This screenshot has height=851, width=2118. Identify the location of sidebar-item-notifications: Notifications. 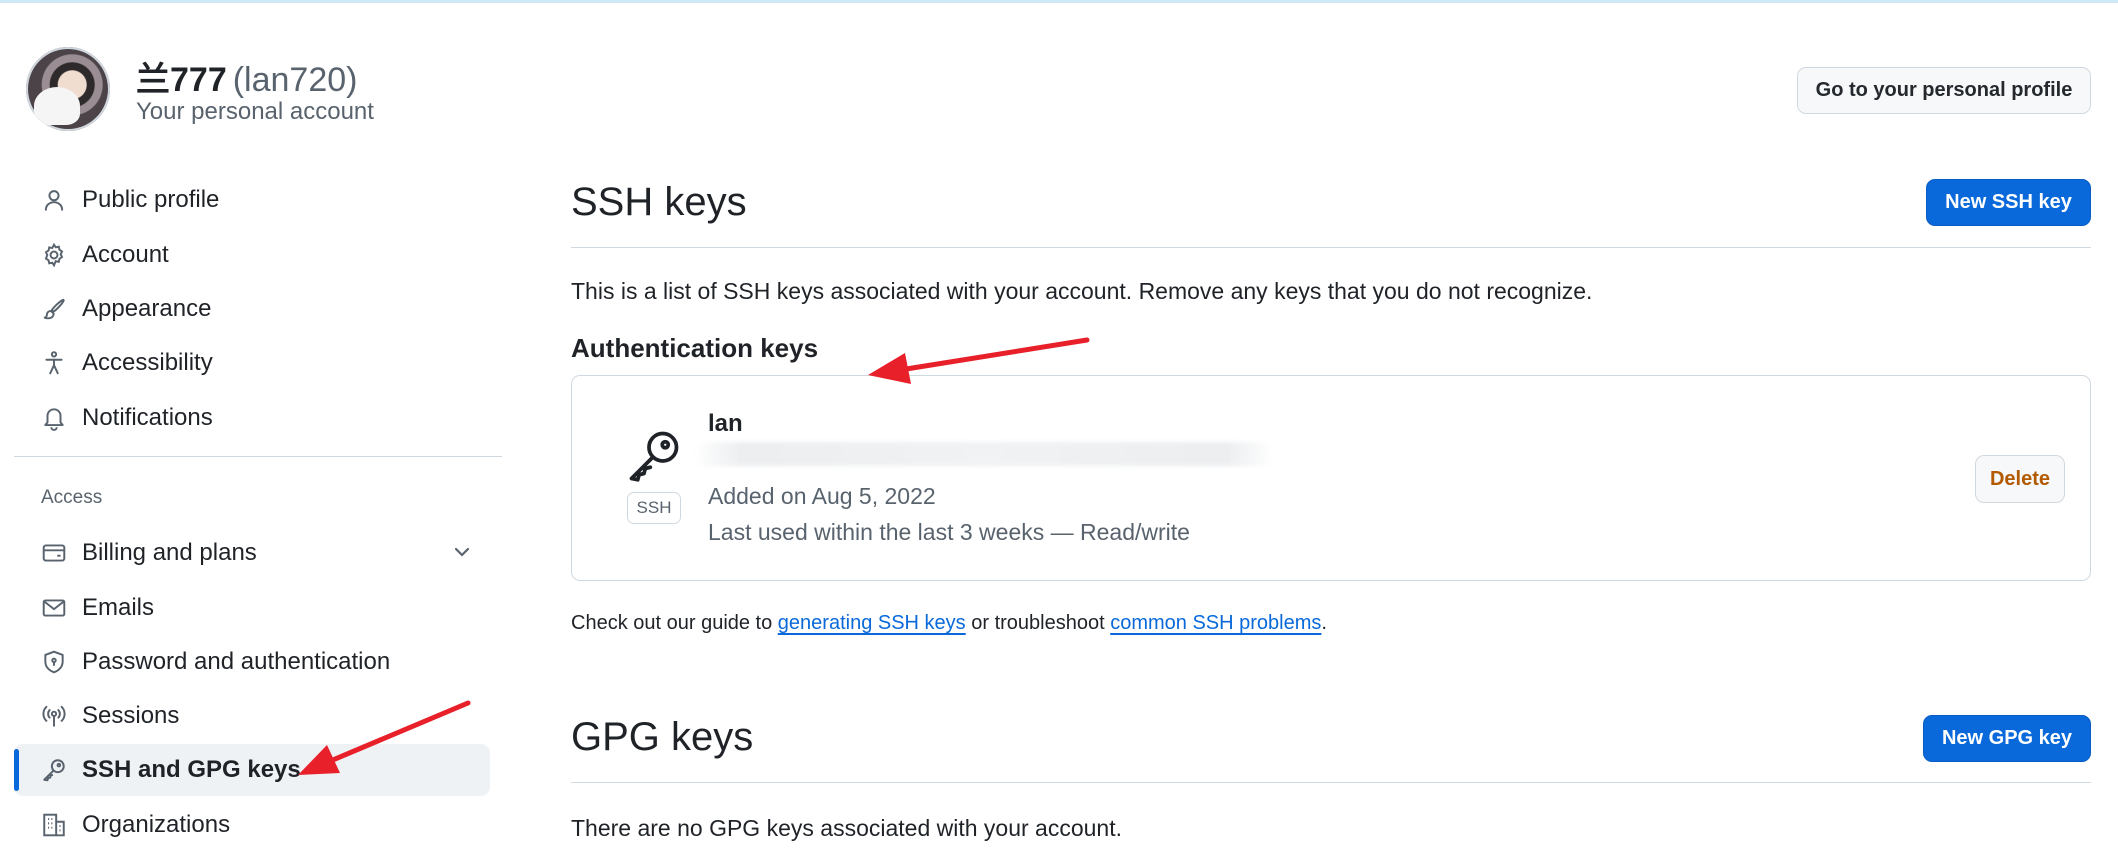
(252, 418).